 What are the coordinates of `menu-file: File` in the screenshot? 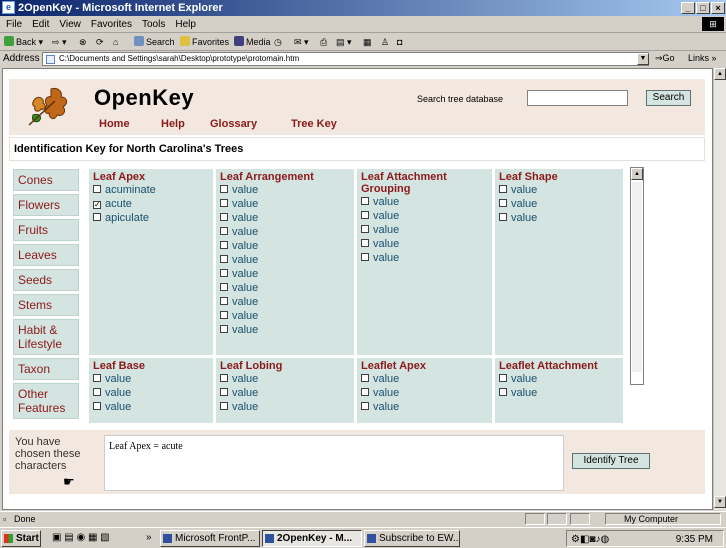 It's located at (13, 24).